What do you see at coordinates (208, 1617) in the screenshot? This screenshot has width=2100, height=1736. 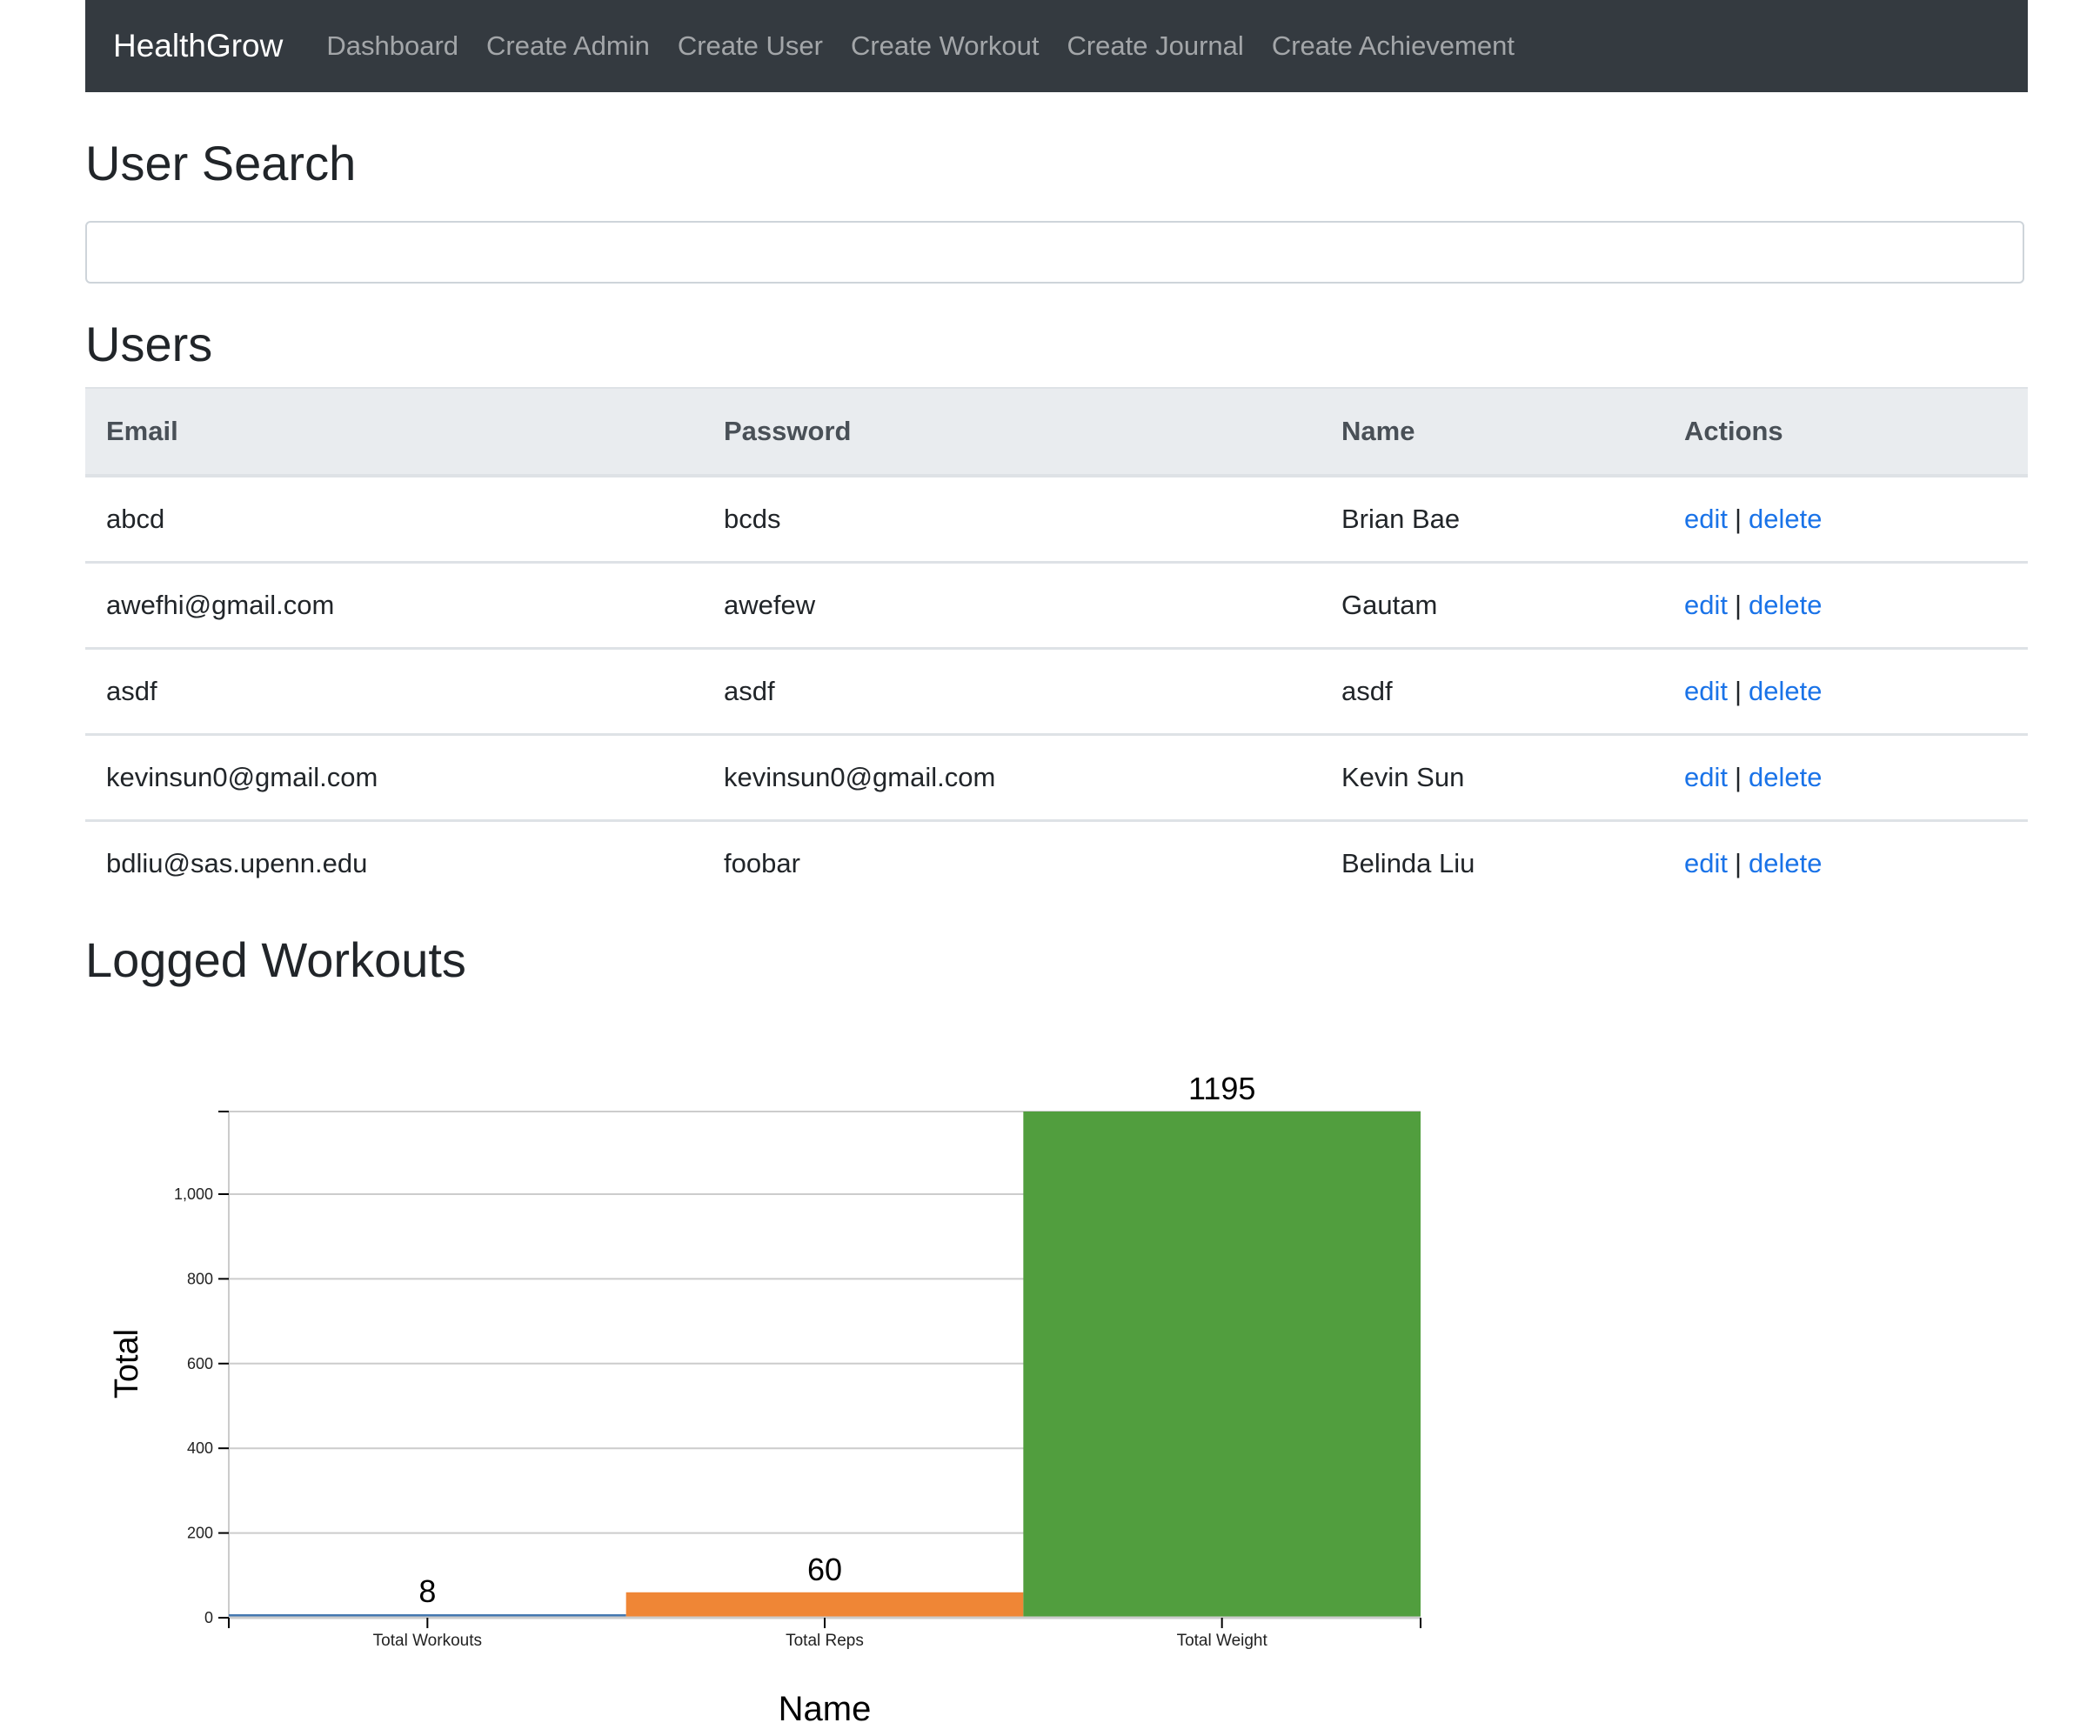 I see `y-tick-label: 0` at bounding box center [208, 1617].